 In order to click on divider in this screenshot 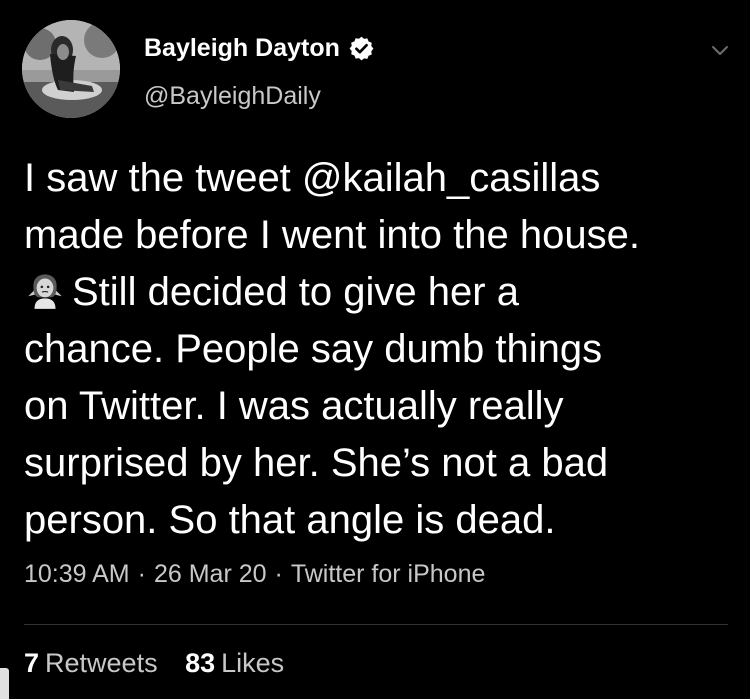, I will do `click(376, 624)`.